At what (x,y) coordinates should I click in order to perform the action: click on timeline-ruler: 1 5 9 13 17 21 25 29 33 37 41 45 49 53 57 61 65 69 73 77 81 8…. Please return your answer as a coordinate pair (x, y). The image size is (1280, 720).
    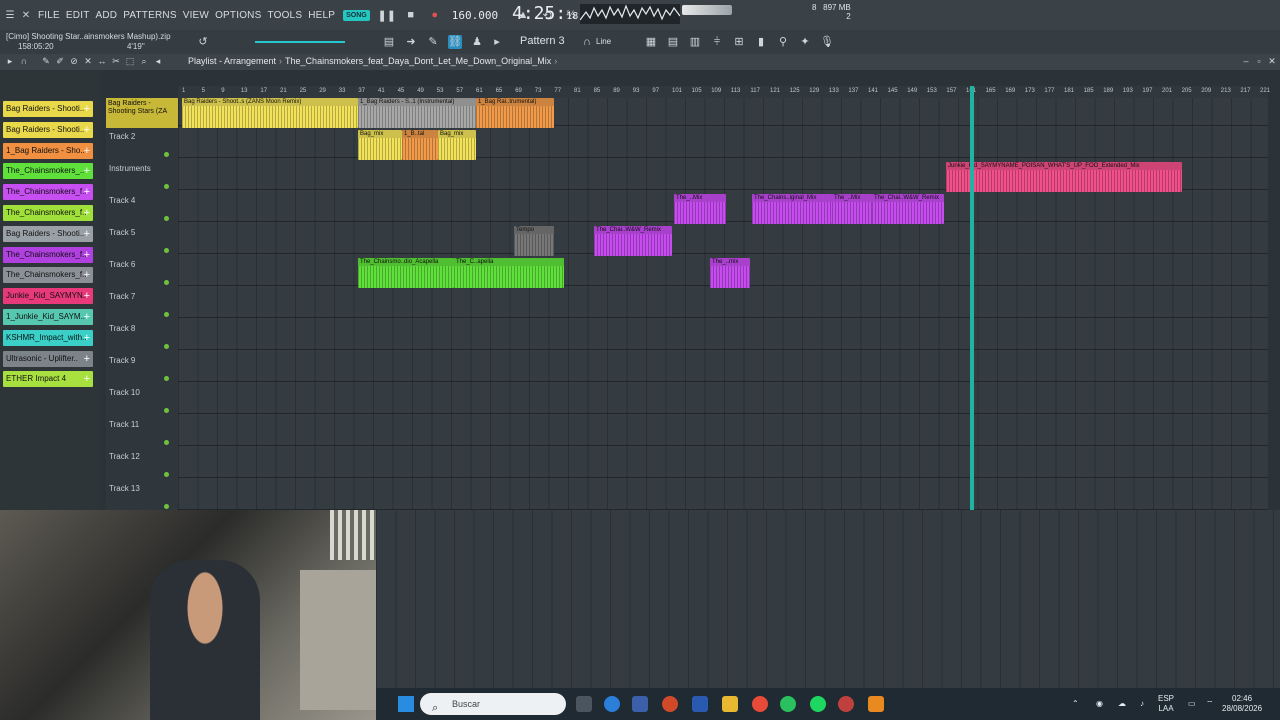
    Looking at the image, I should click on (724, 92).